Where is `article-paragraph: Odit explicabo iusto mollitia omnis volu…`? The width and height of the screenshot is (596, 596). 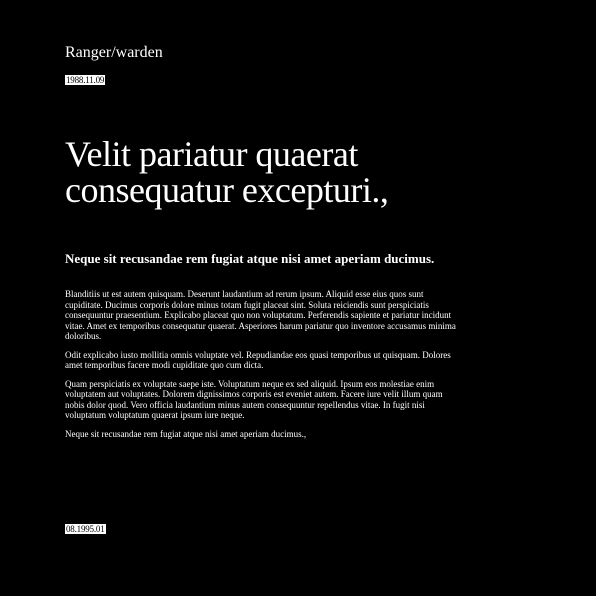 article-paragraph: Odit explicabo iusto mollitia omnis volu… is located at coordinates (258, 360).